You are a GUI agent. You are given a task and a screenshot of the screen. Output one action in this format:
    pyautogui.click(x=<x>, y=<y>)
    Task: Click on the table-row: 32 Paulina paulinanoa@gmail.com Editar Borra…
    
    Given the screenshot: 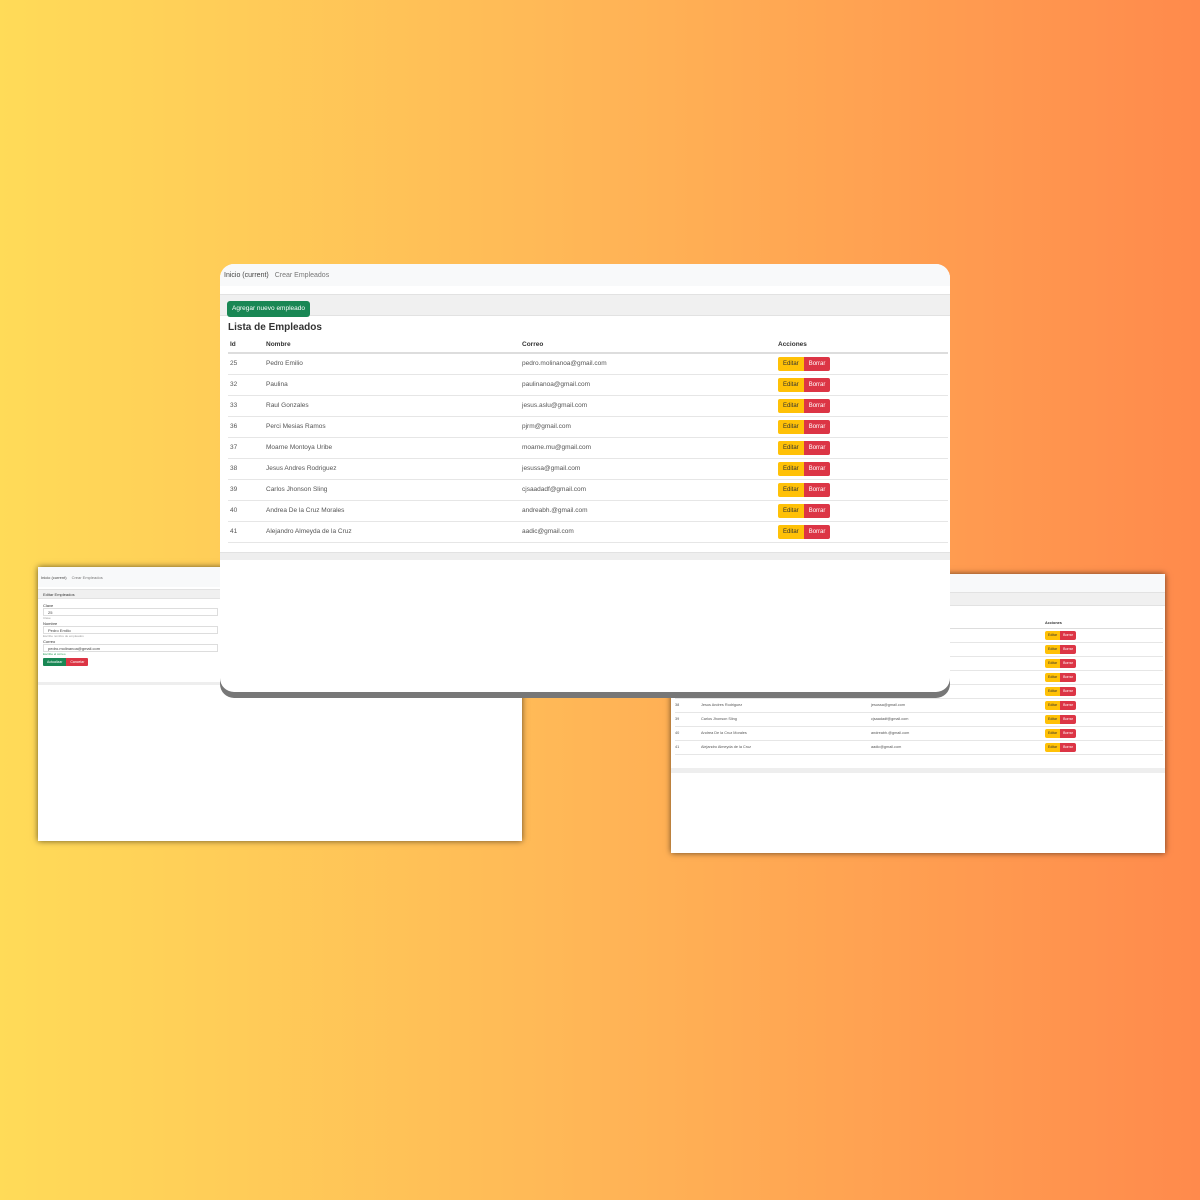 What is the action you would take?
    pyautogui.click(x=588, y=385)
    